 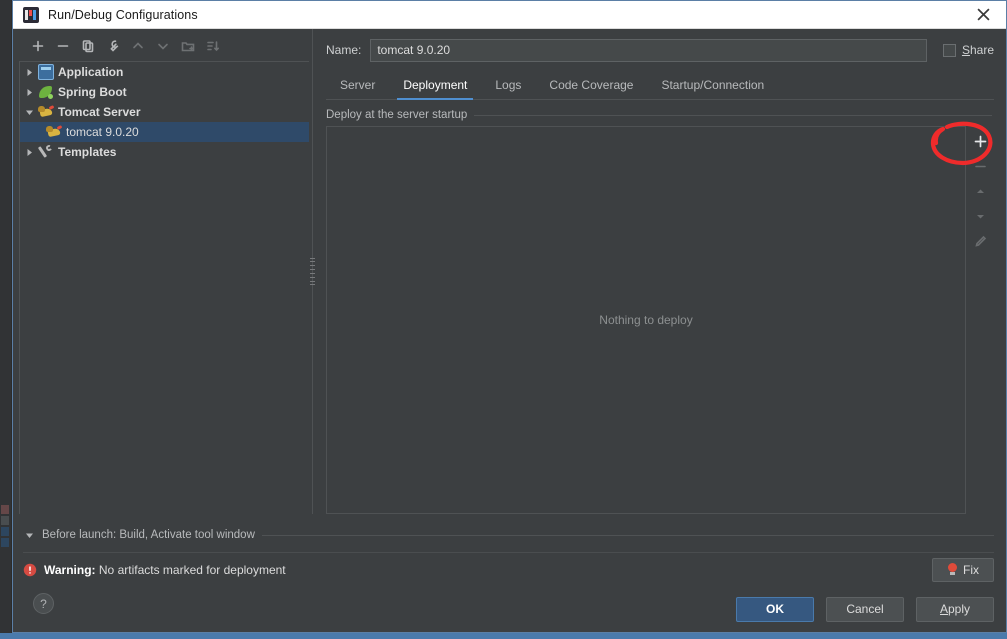 What do you see at coordinates (971, 569) in the screenshot?
I see `fix-label: Fix` at bounding box center [971, 569].